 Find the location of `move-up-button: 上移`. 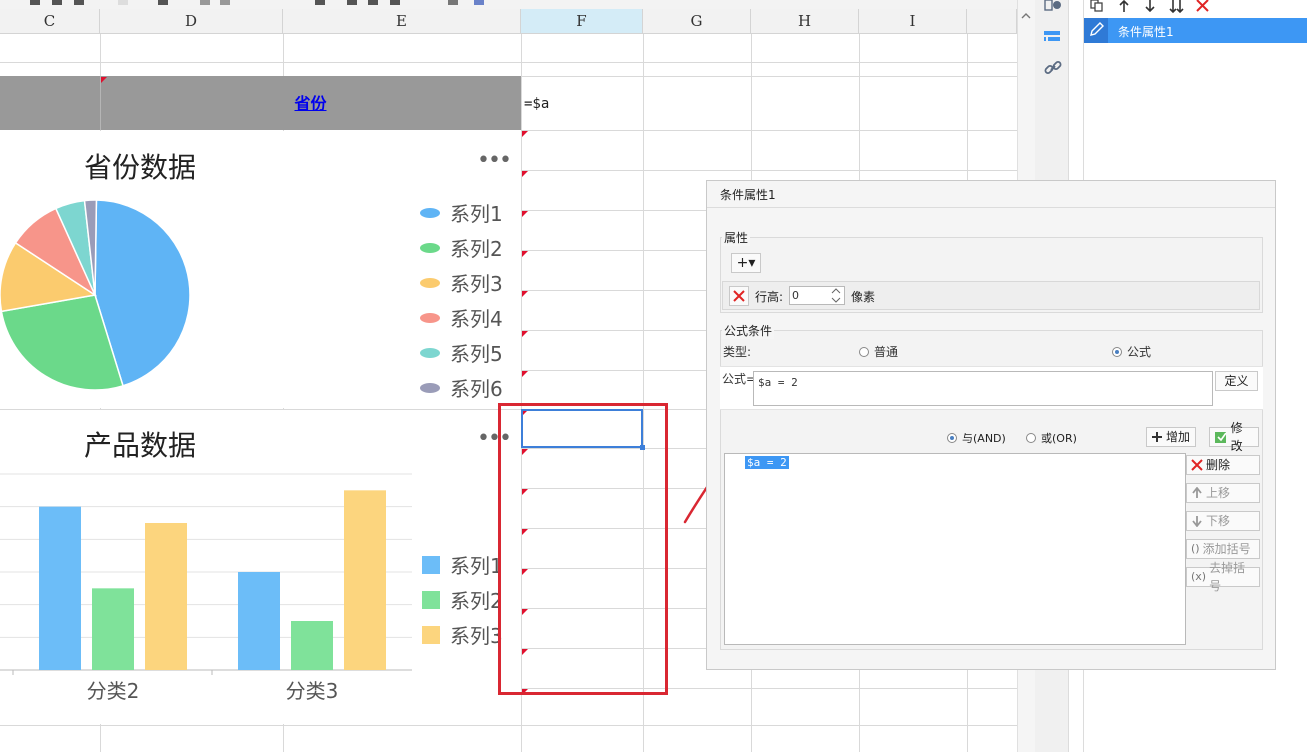

move-up-button: 上移 is located at coordinates (1223, 493).